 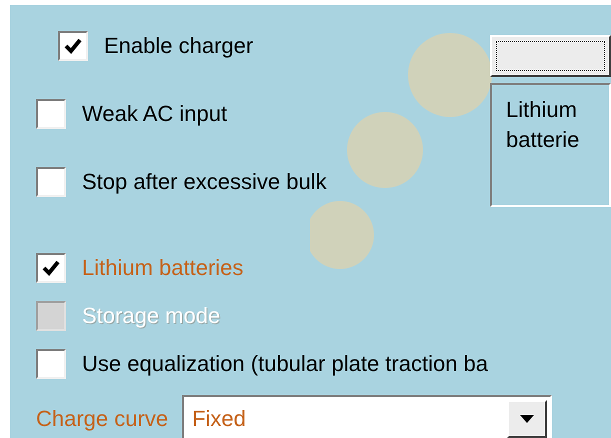 I want to click on info-text: Lithium, so click(x=542, y=110).